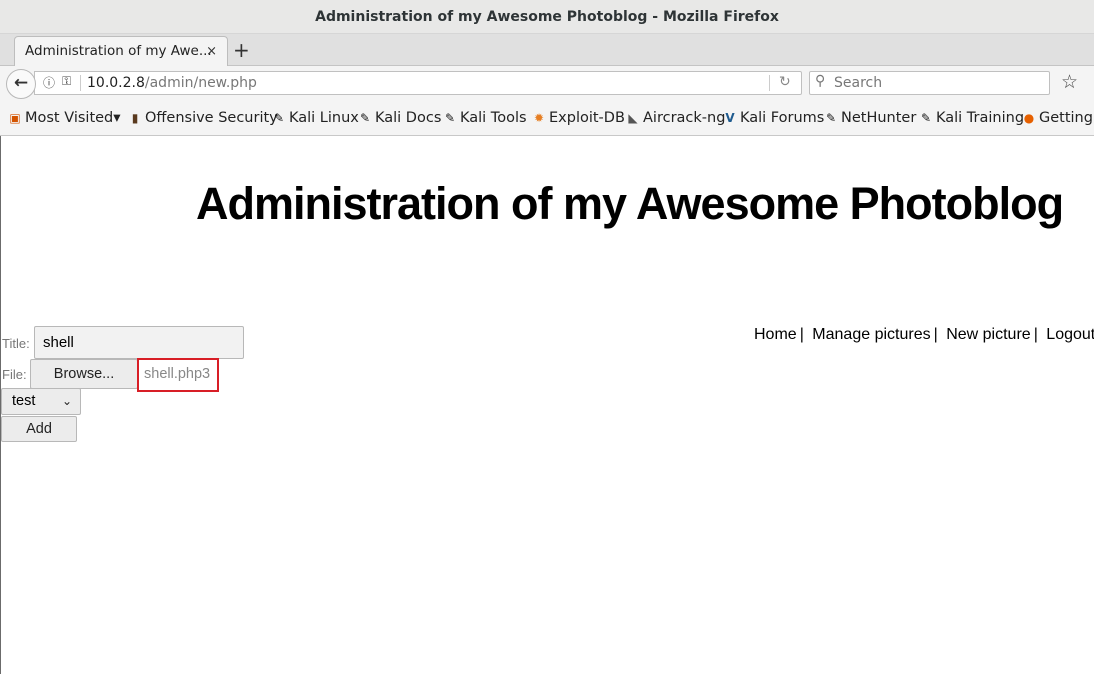 This screenshot has width=1094, height=674. What do you see at coordinates (493, 118) in the screenshot?
I see `bookmark-label: Kali Tools` at bounding box center [493, 118].